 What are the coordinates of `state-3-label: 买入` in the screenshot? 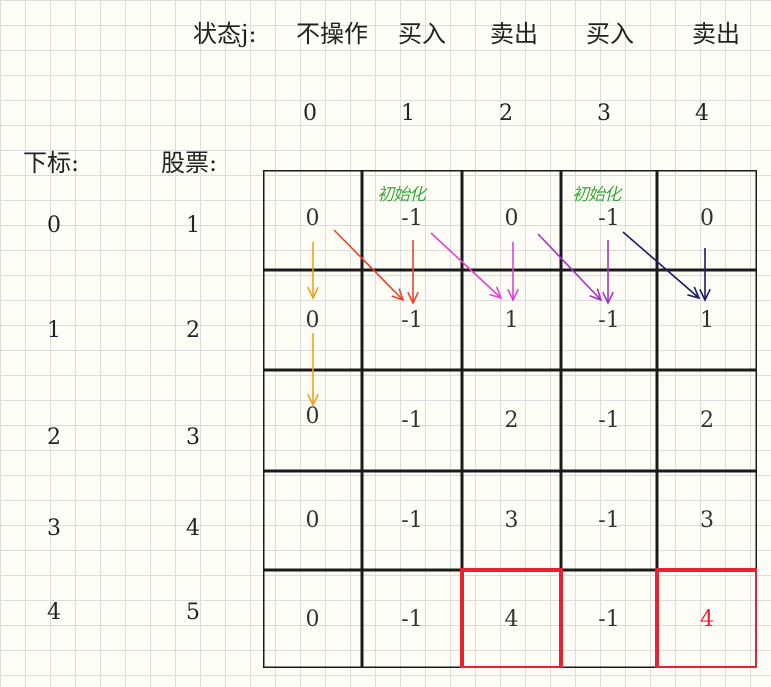 It's located at (610, 34).